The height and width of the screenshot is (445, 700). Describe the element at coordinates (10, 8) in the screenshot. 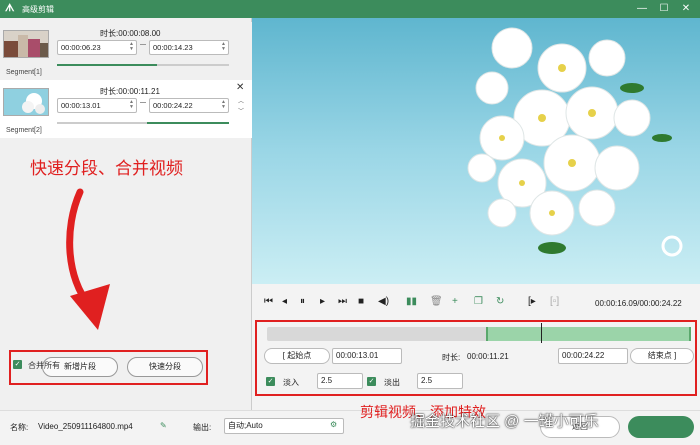

I see `app-logo-icon: ᗑ` at that location.